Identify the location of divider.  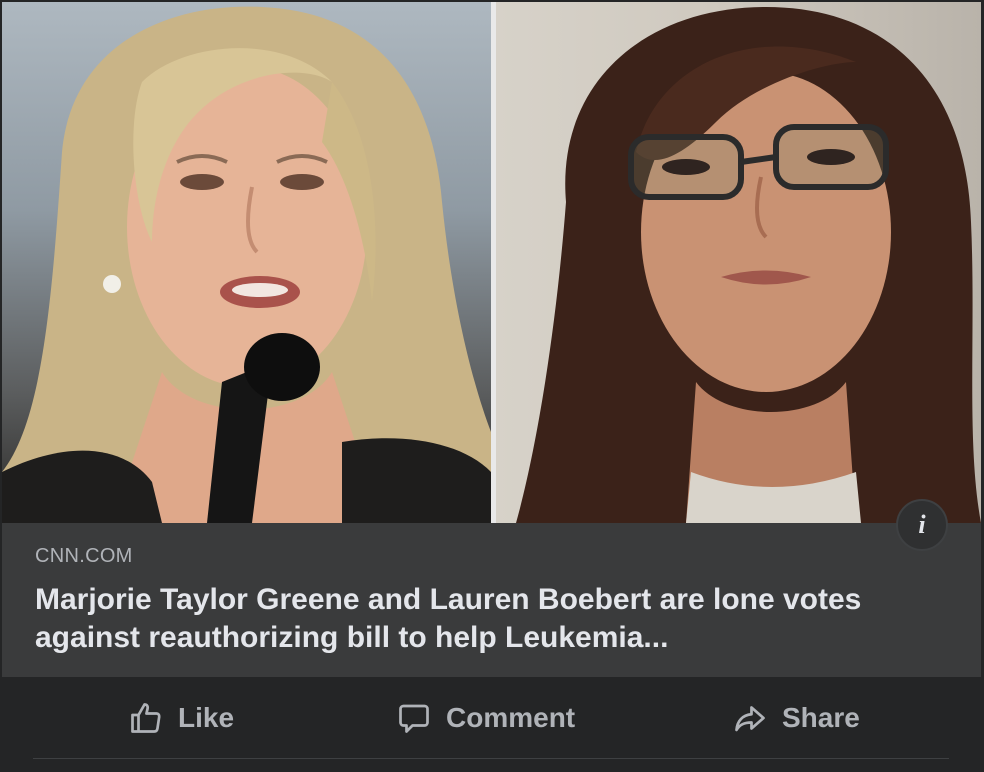
(491, 758).